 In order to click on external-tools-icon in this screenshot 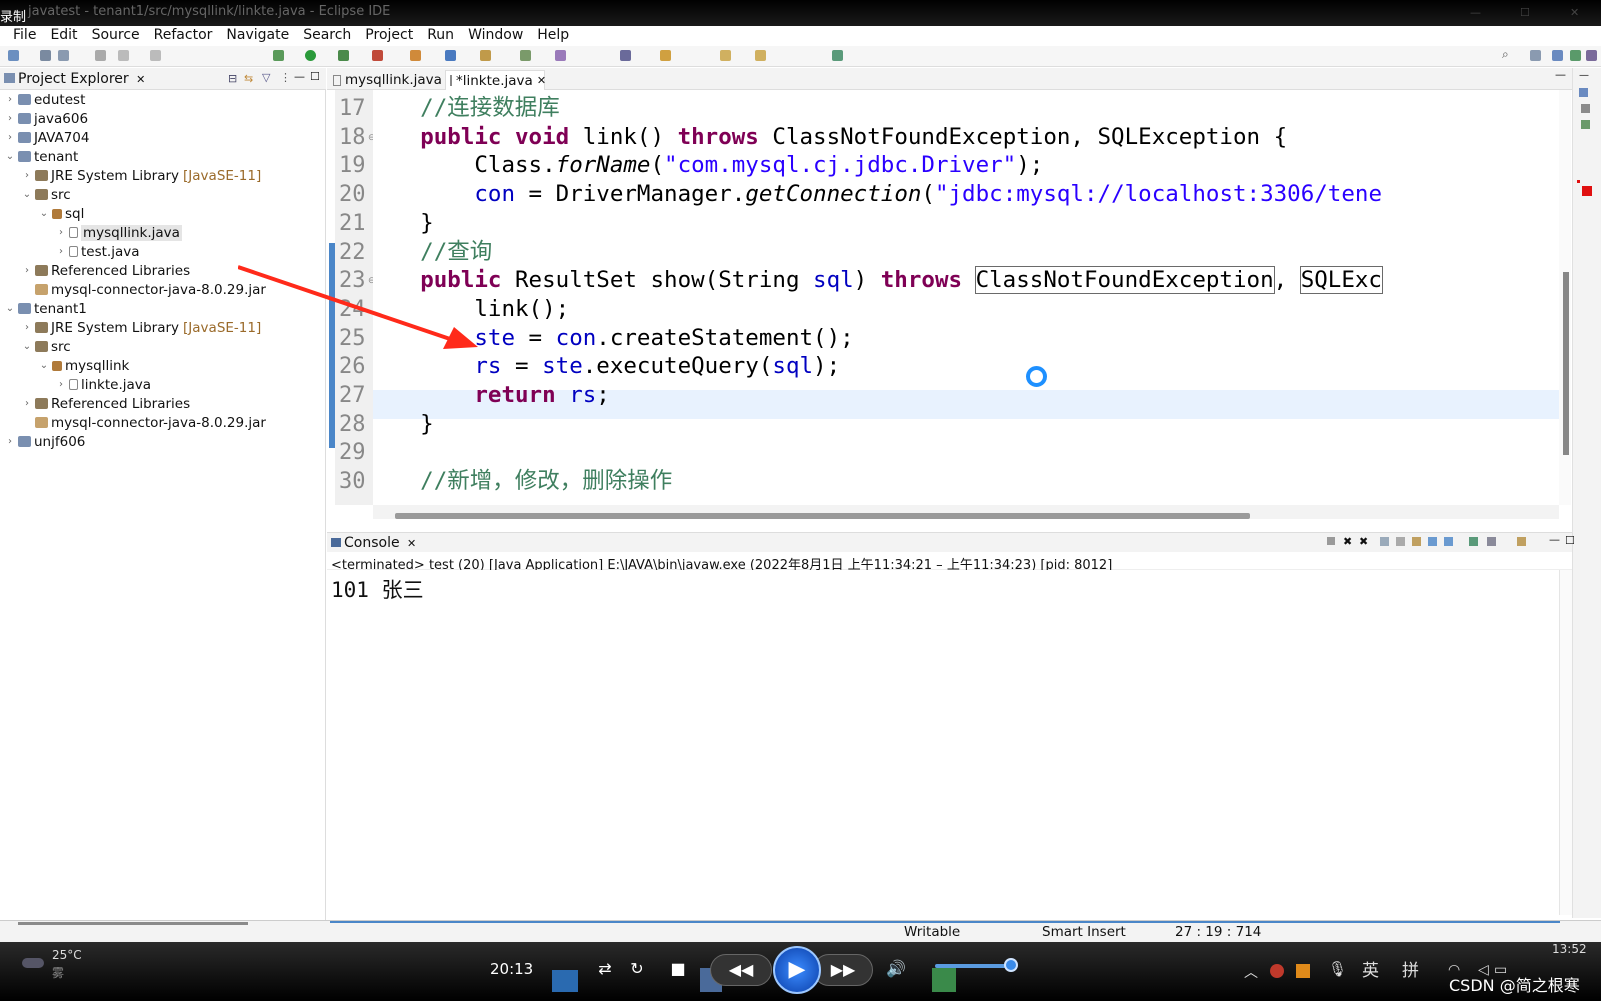, I will do `click(377, 55)`.